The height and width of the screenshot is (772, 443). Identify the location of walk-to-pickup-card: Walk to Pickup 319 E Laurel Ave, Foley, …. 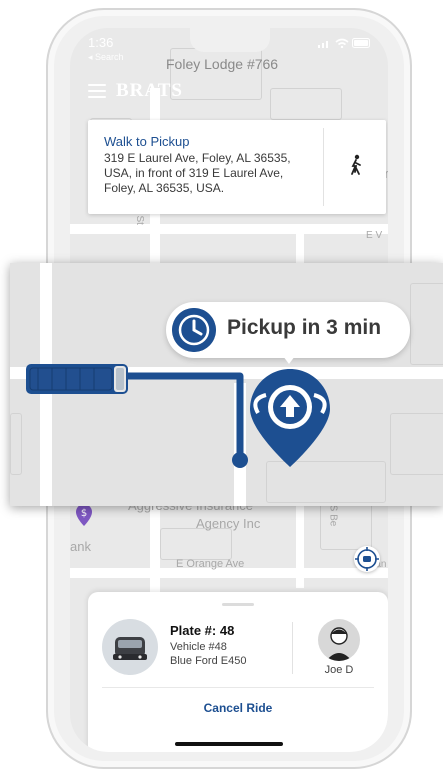
(237, 167).